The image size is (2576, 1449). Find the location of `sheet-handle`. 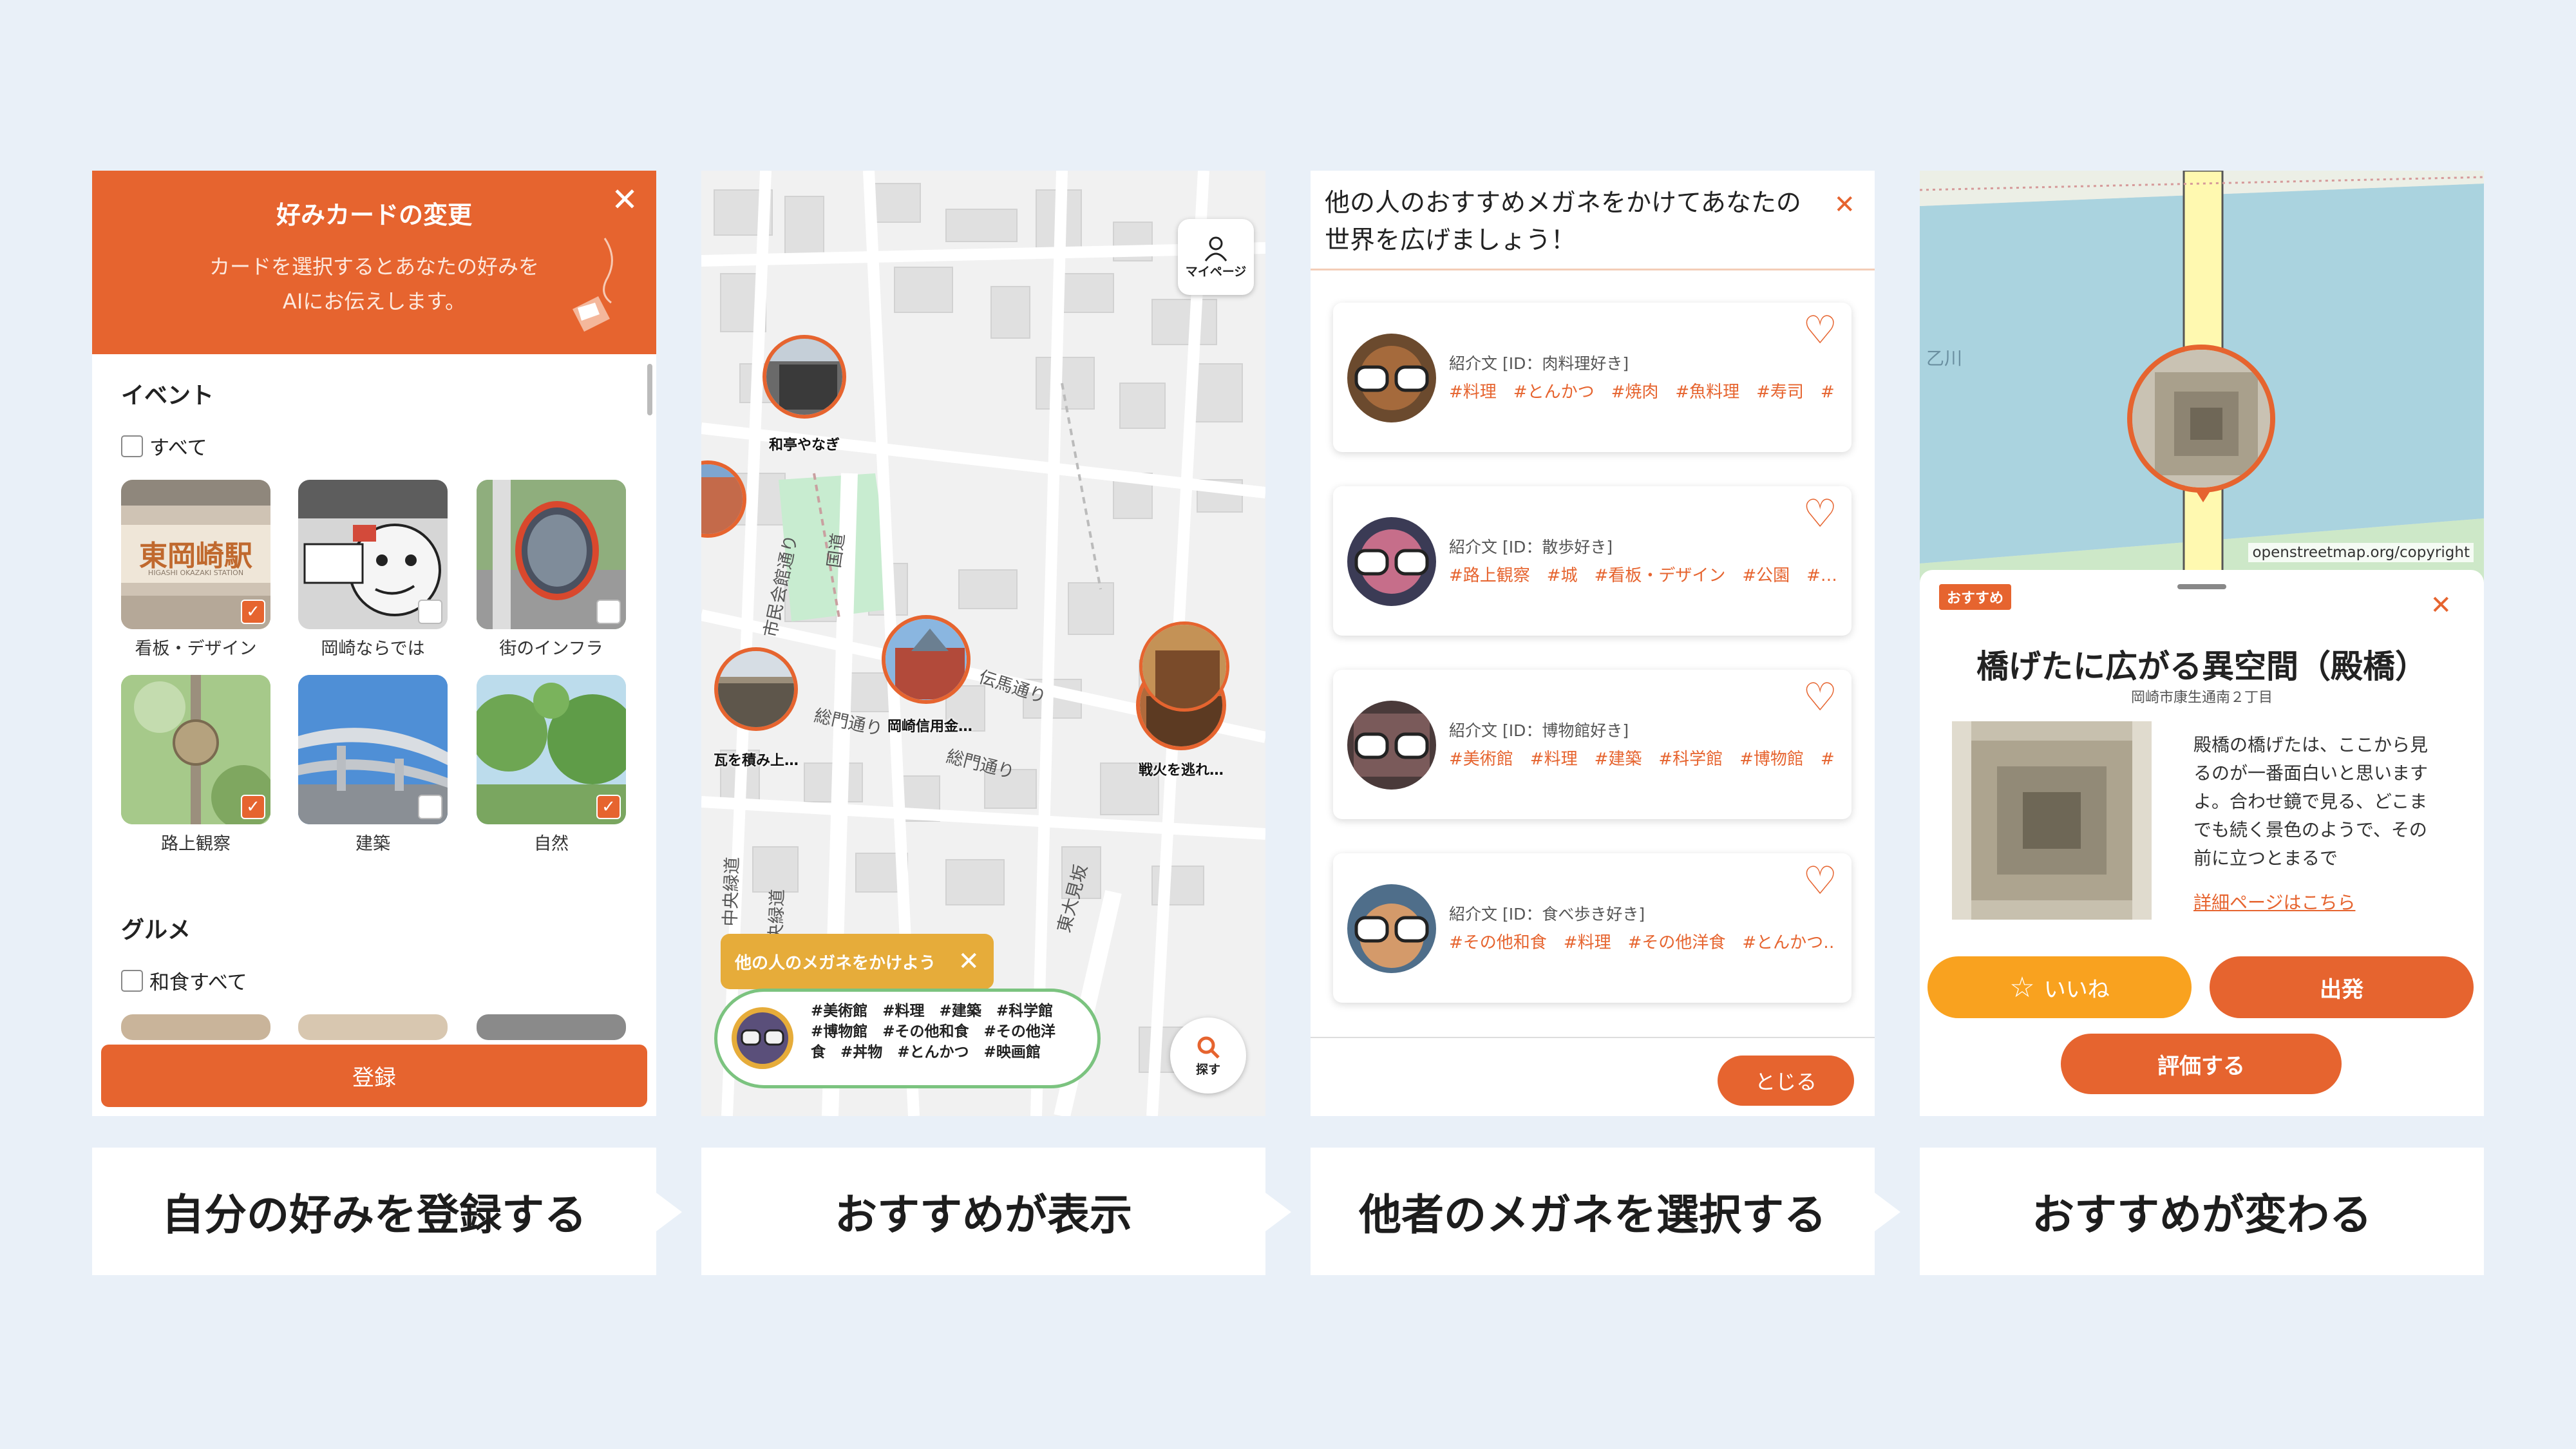

sheet-handle is located at coordinates (2201, 587).